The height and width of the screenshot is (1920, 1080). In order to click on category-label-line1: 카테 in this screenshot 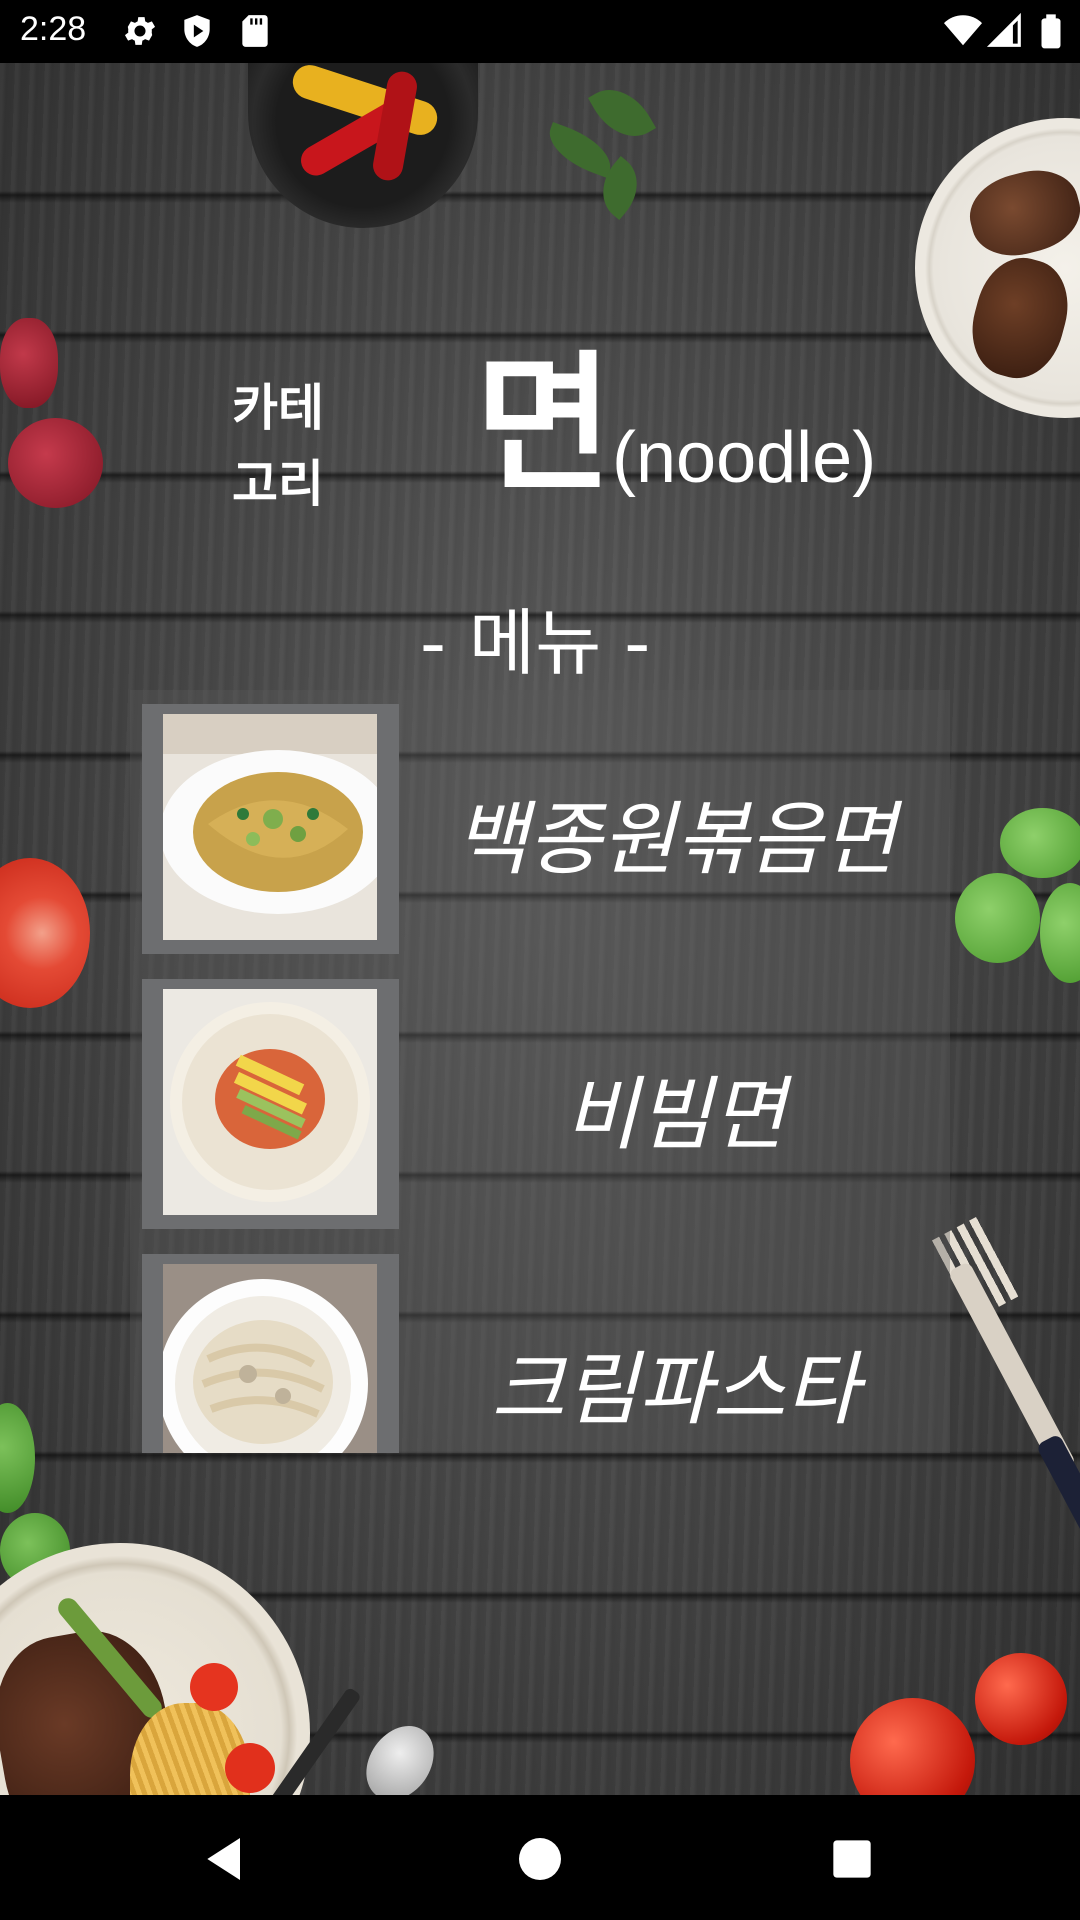, I will do `click(278, 408)`.